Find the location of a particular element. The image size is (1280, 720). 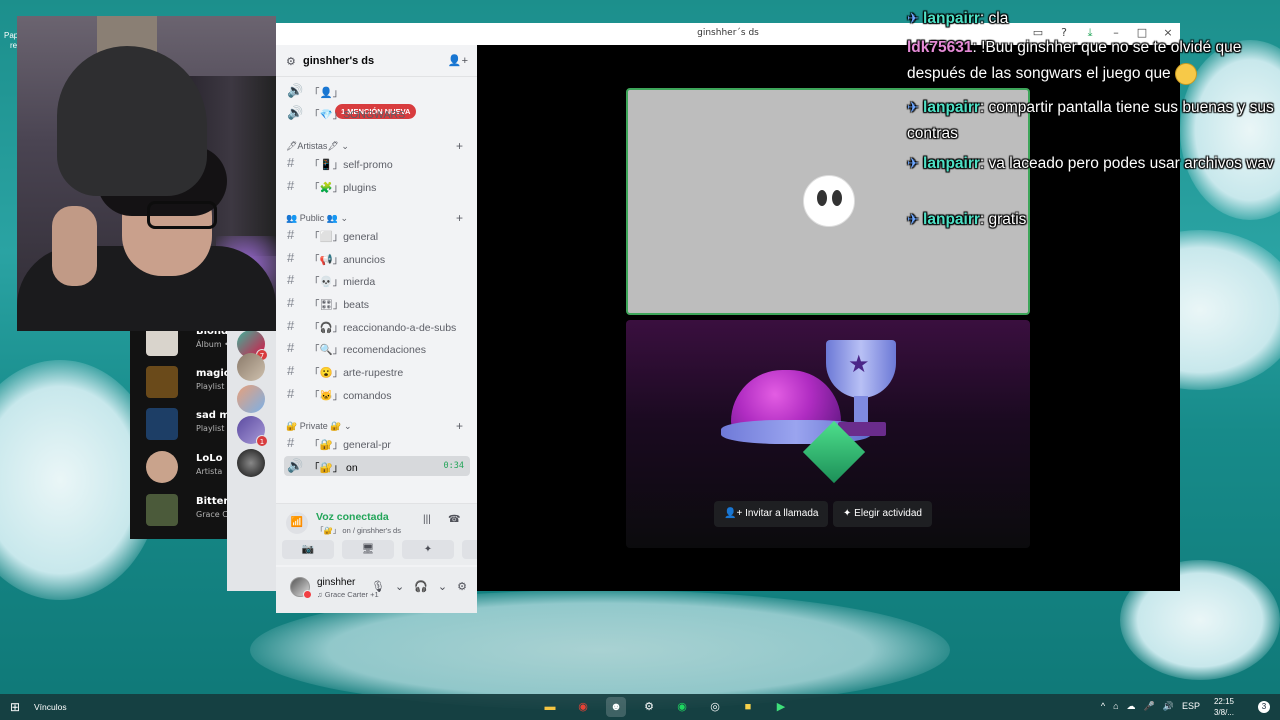

choose-activity-button: ✦ Elegir actividad is located at coordinates (882, 514).